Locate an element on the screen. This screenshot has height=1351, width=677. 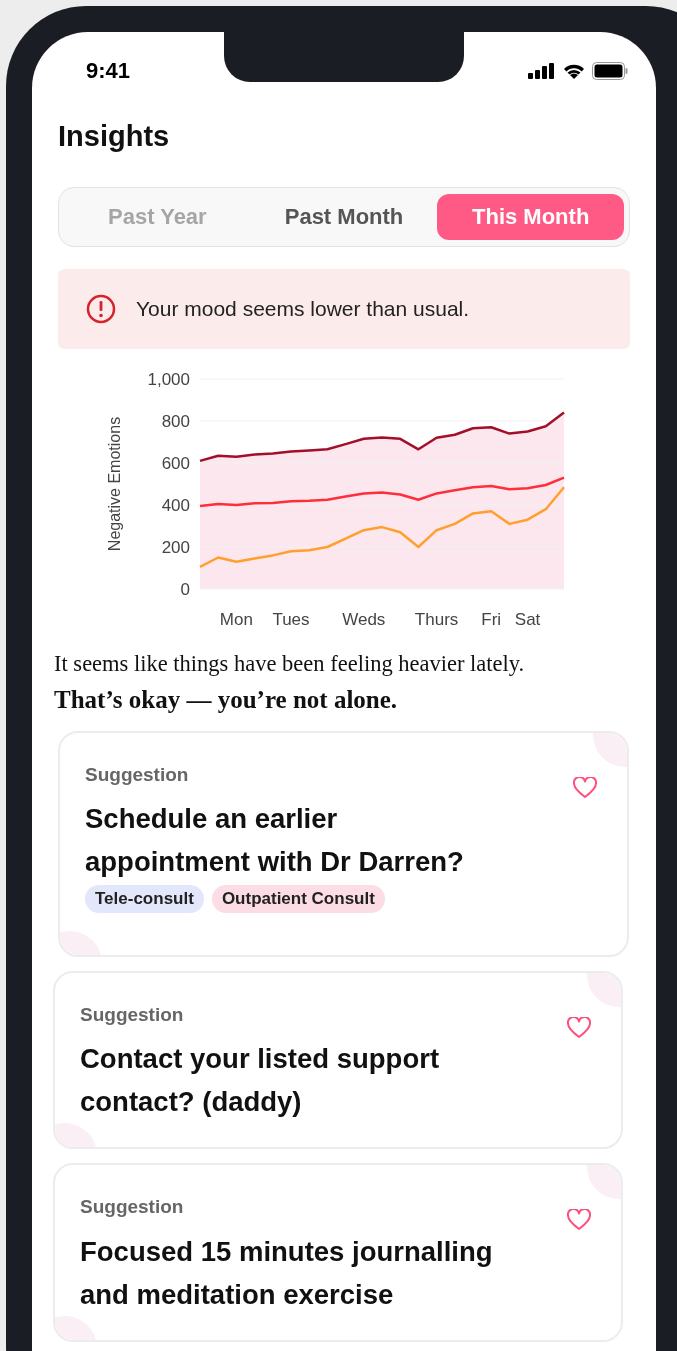
y-axis-label: Negative Emotions is located at coordinates (114, 483).